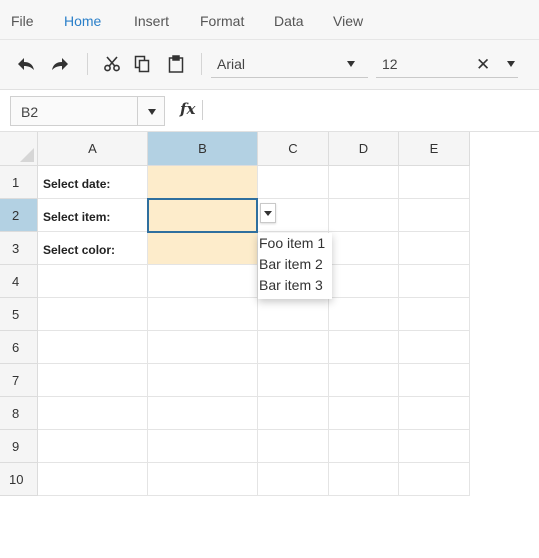  What do you see at coordinates (434, 314) in the screenshot?
I see `cell-e5` at bounding box center [434, 314].